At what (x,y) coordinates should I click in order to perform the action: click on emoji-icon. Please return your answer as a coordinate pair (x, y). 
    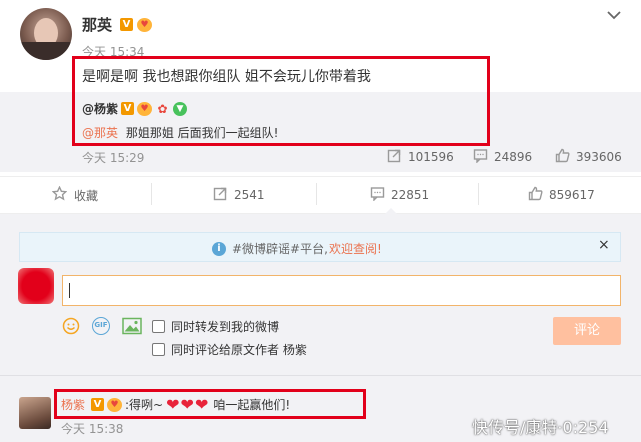
    Looking at the image, I should click on (71, 327).